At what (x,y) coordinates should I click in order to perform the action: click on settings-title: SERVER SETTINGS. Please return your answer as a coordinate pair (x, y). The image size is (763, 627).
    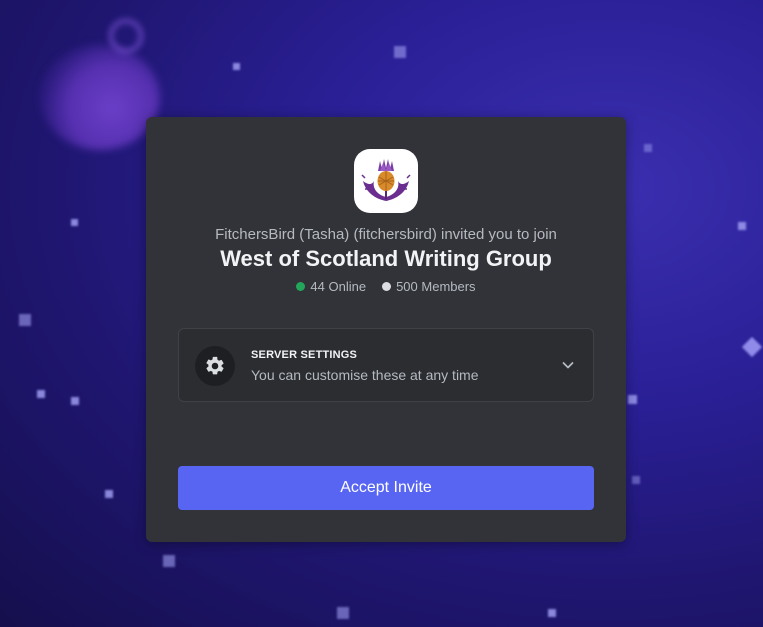
    Looking at the image, I should click on (304, 355).